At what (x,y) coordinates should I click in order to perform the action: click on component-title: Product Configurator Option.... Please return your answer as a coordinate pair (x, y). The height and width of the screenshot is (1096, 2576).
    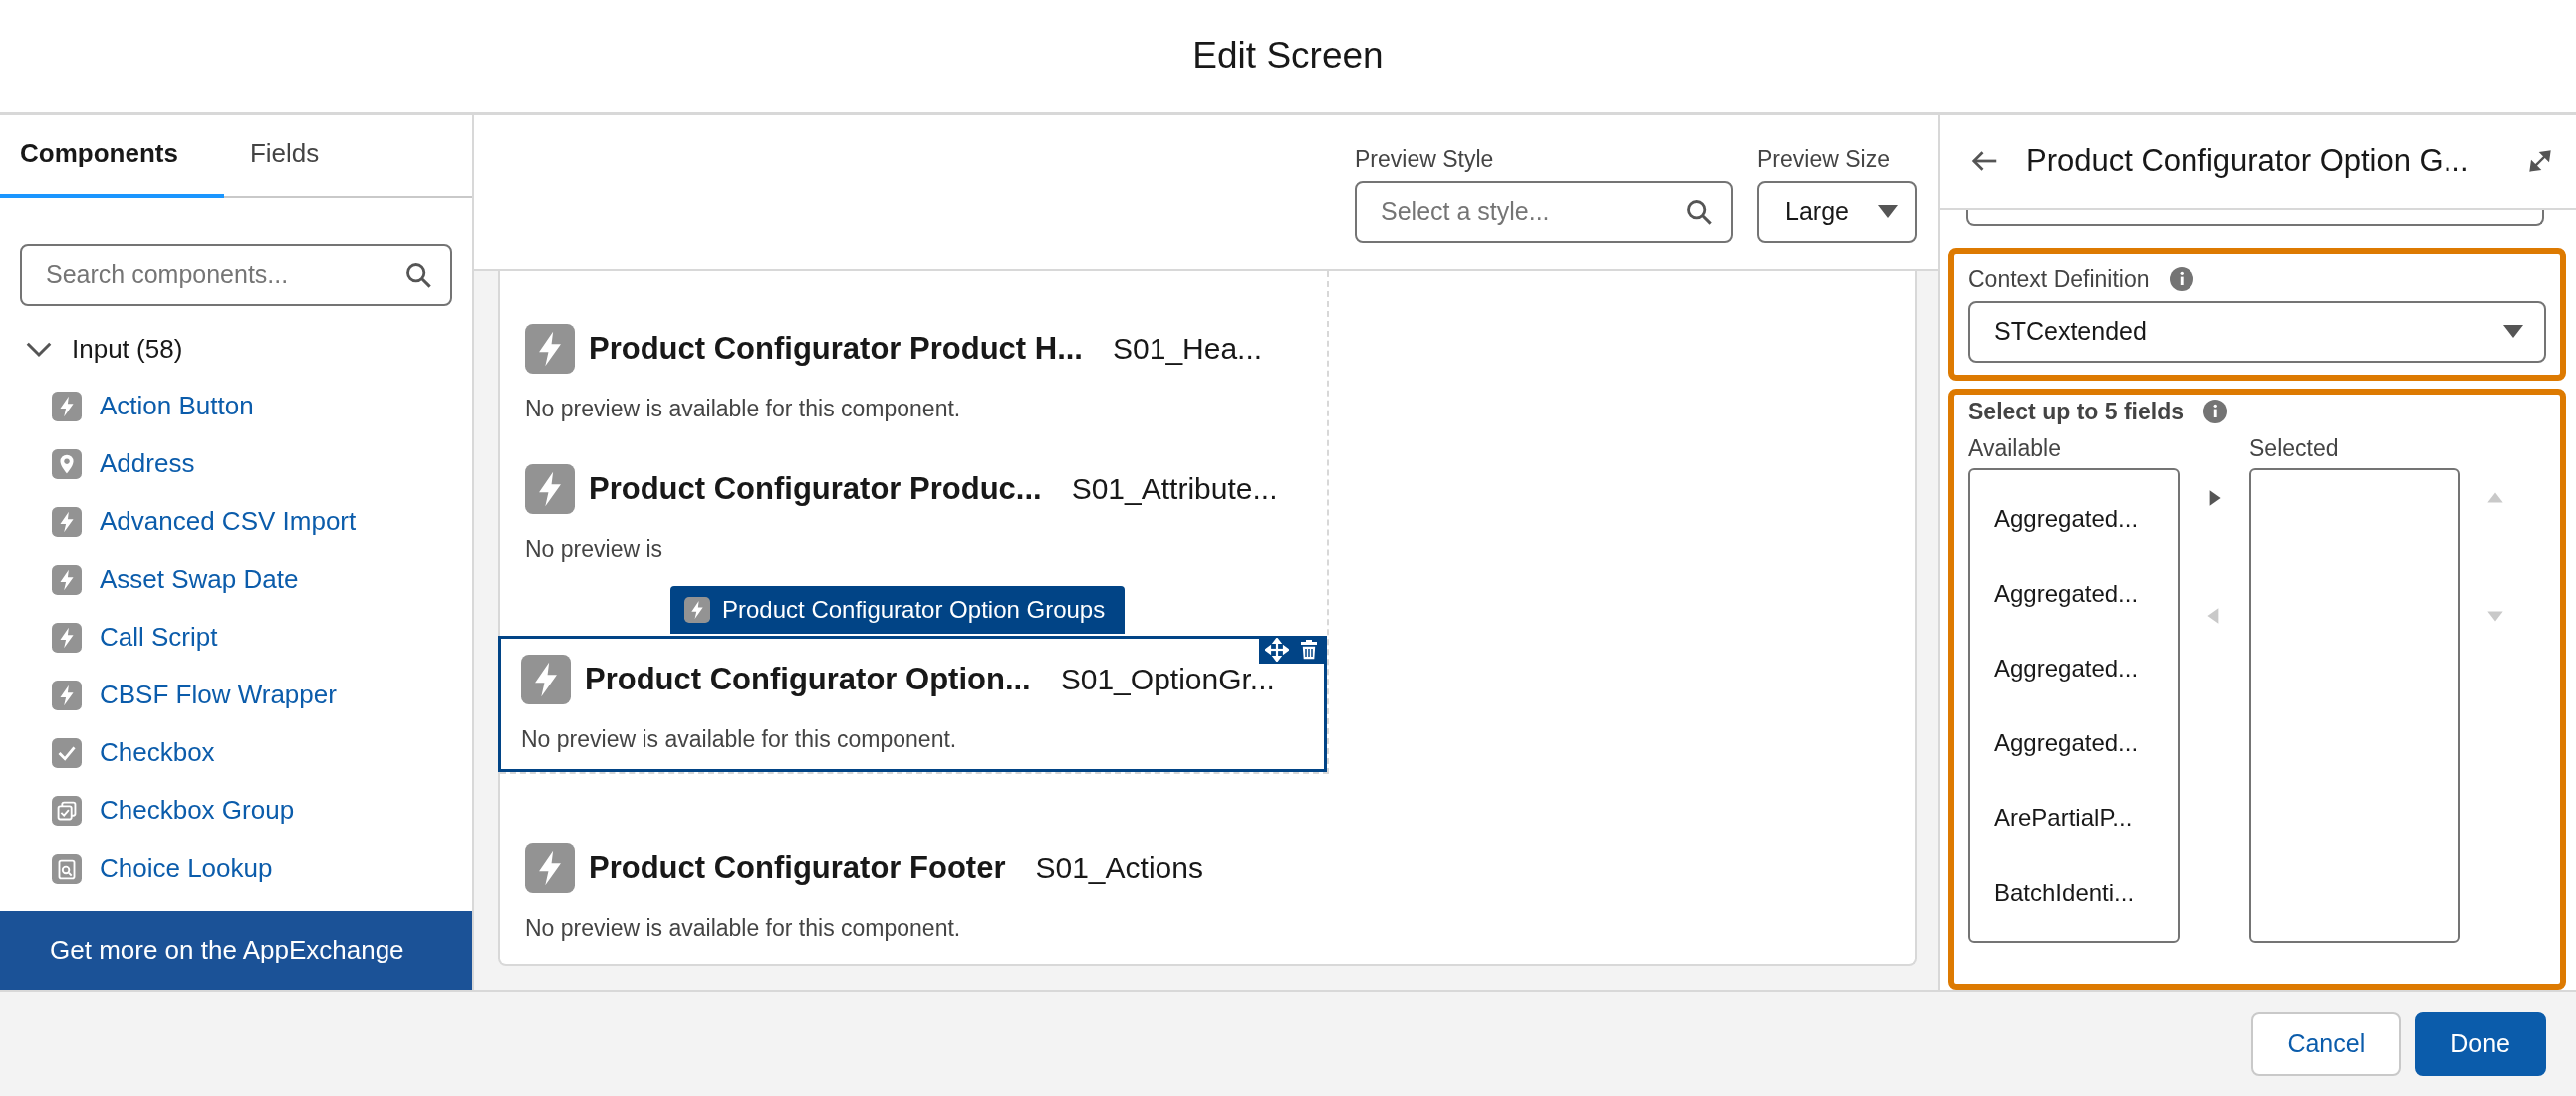
    Looking at the image, I should click on (808, 679).